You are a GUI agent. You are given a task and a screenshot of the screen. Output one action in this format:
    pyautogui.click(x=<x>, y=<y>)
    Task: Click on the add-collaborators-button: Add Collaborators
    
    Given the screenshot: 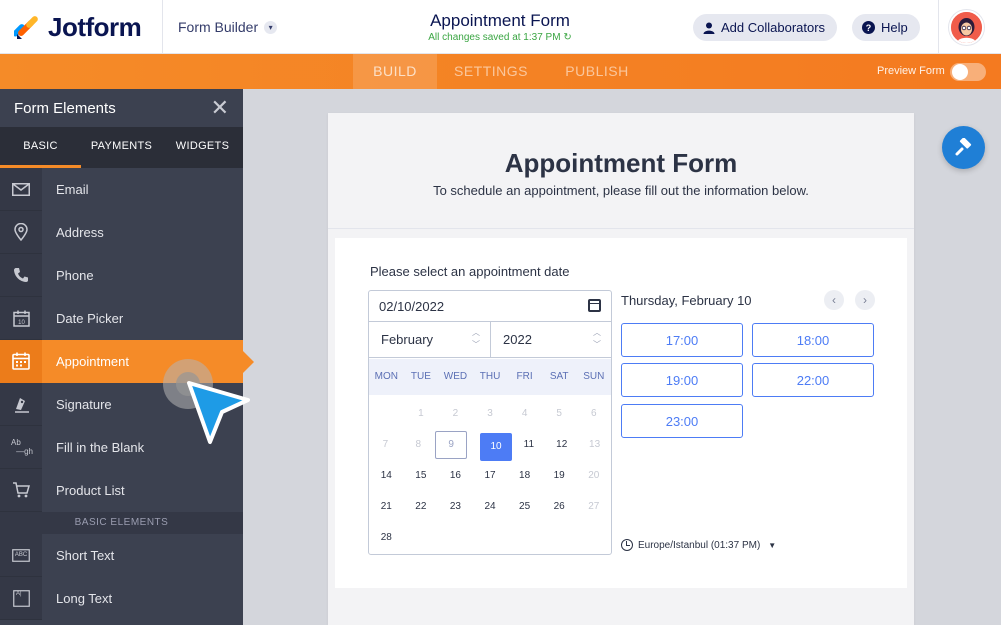 What is the action you would take?
    pyautogui.click(x=765, y=27)
    